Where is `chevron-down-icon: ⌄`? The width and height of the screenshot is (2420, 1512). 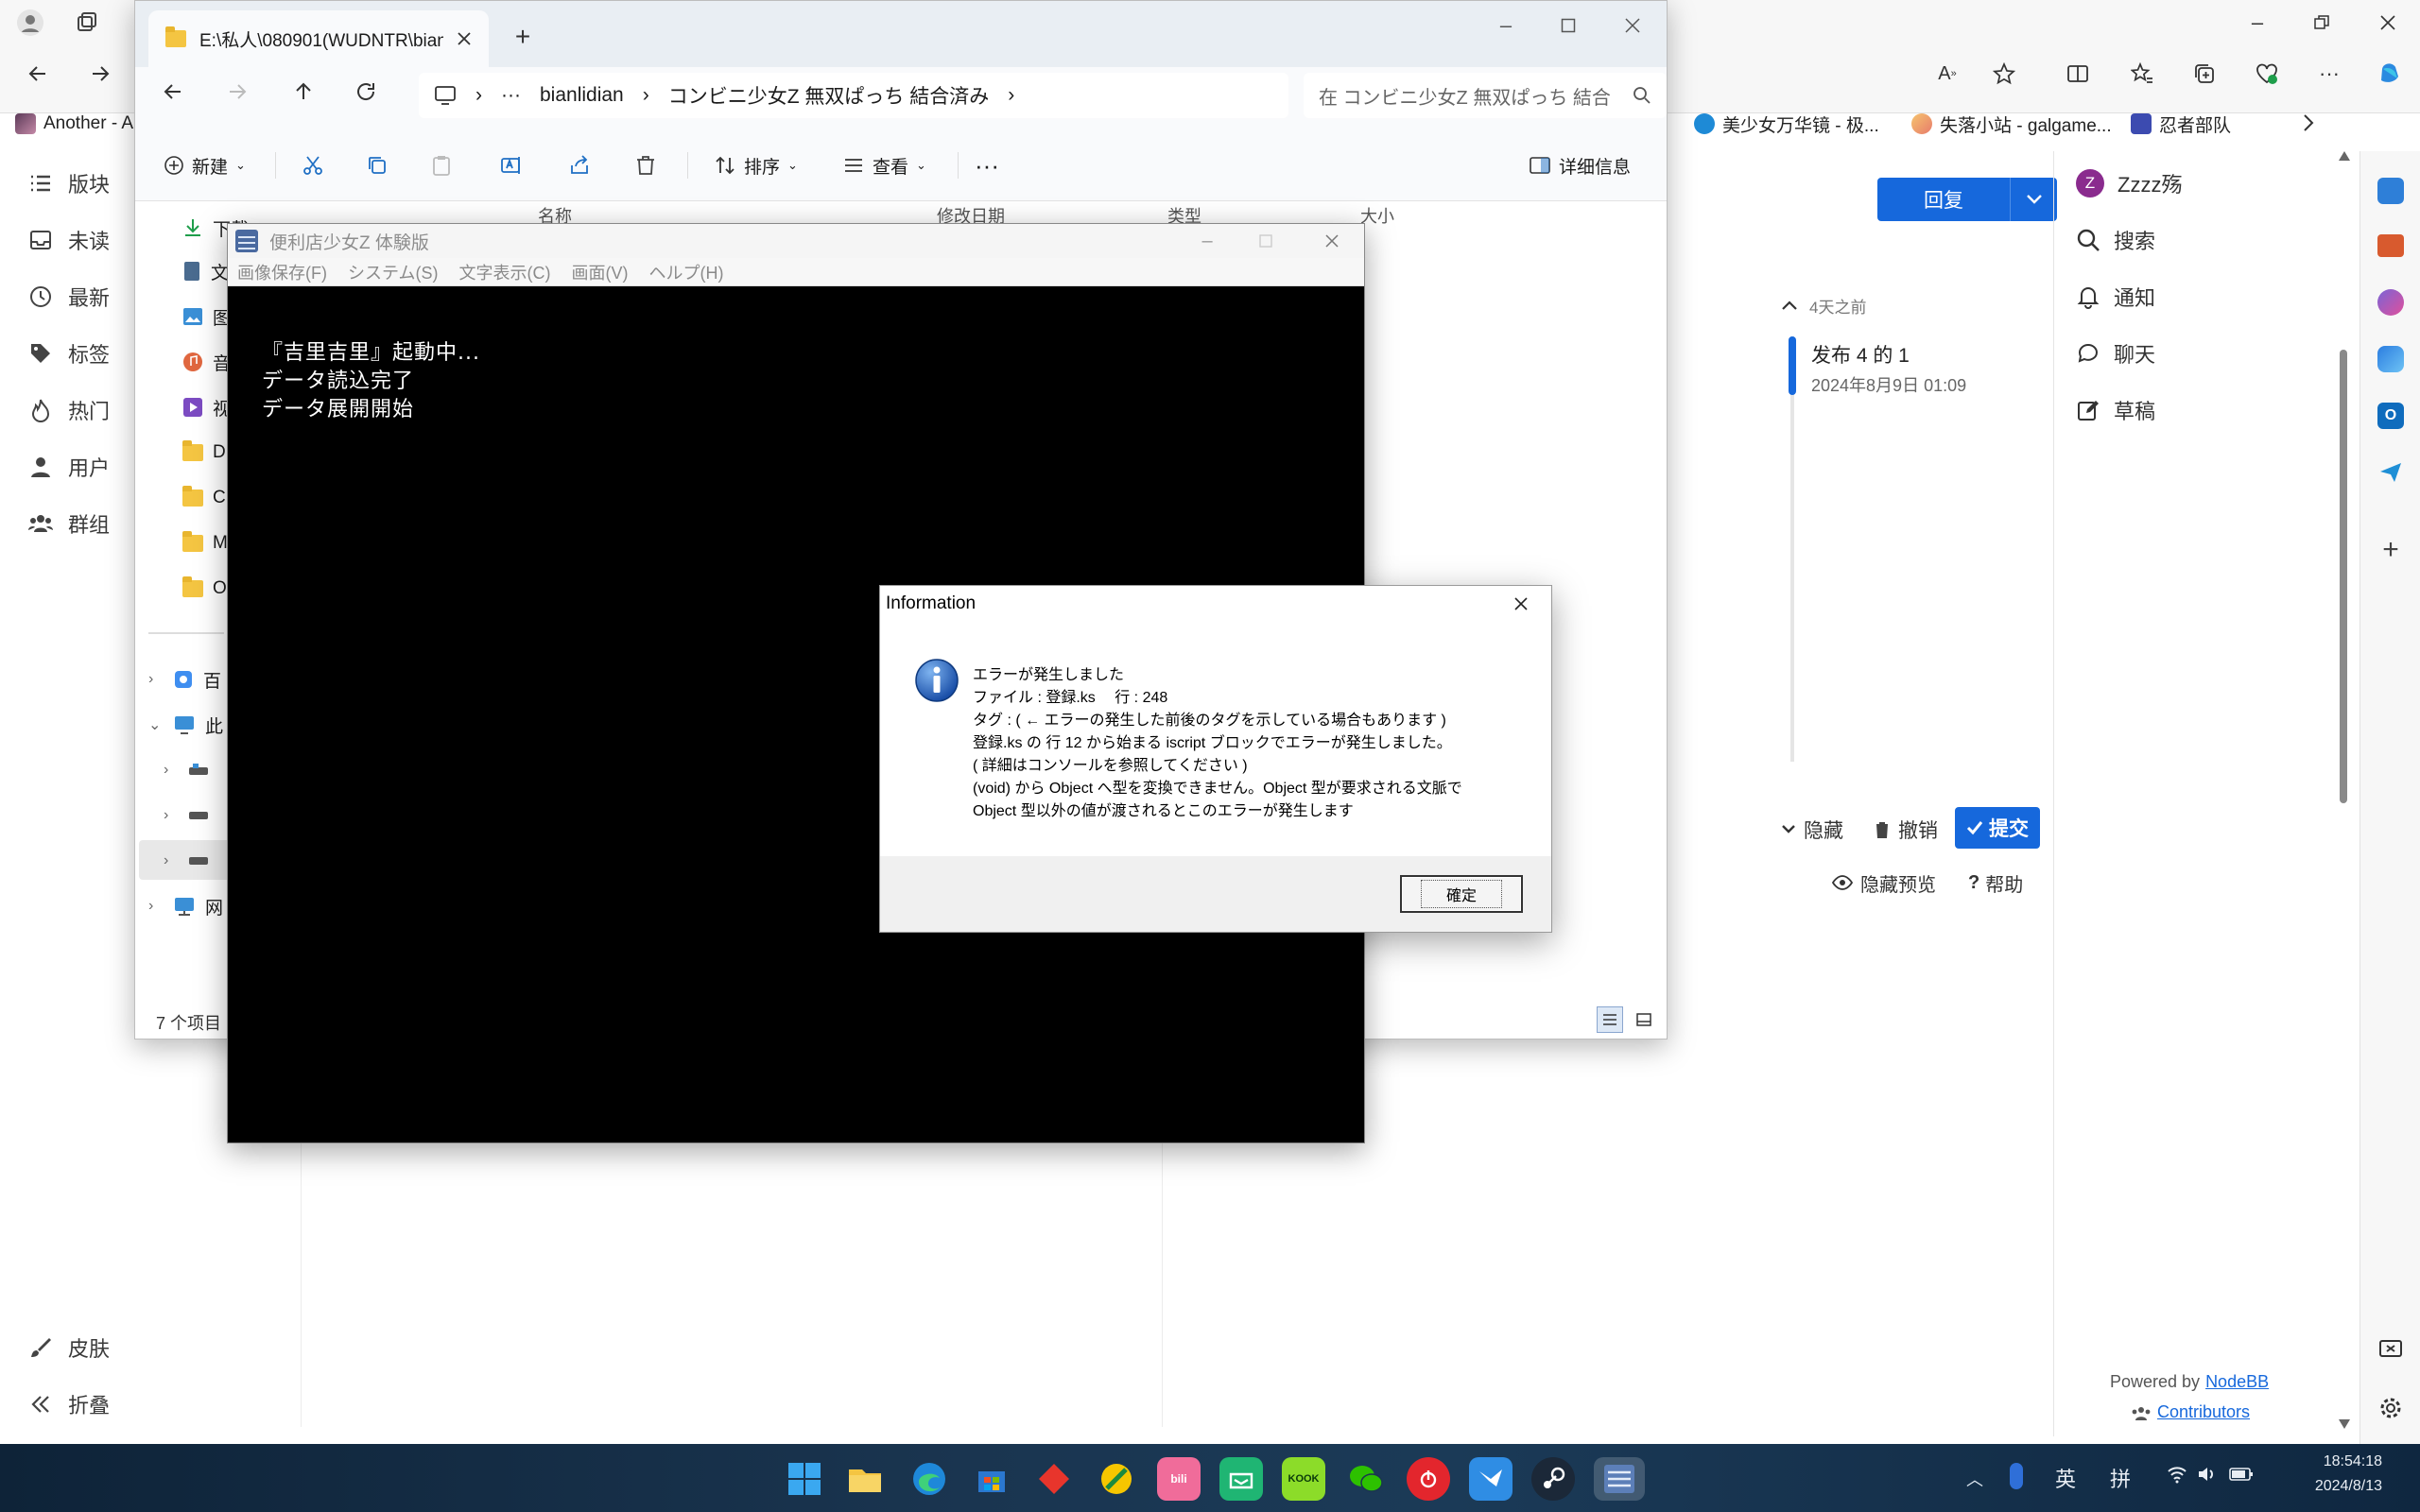
chevron-down-icon: ⌄ is located at coordinates (156, 724).